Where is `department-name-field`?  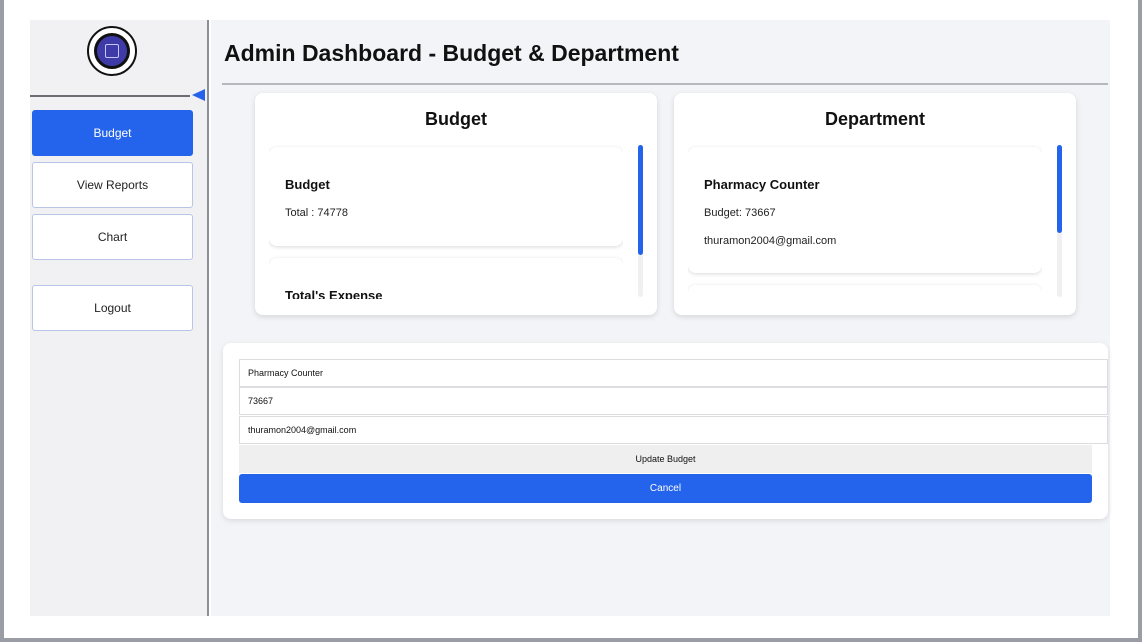
department-name-field is located at coordinates (673, 373).